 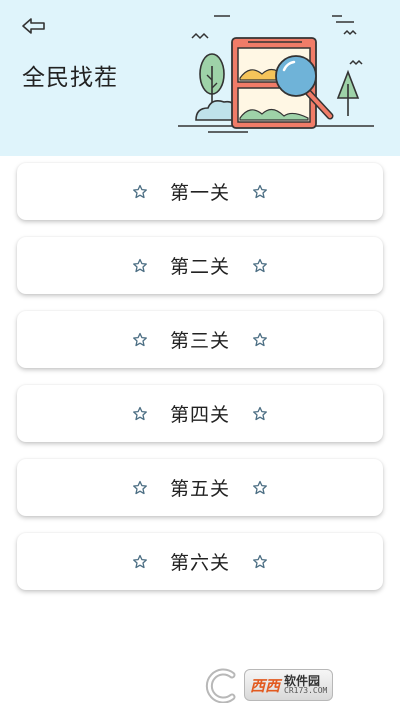 I want to click on watermark-logo-icon, so click(x=220, y=685).